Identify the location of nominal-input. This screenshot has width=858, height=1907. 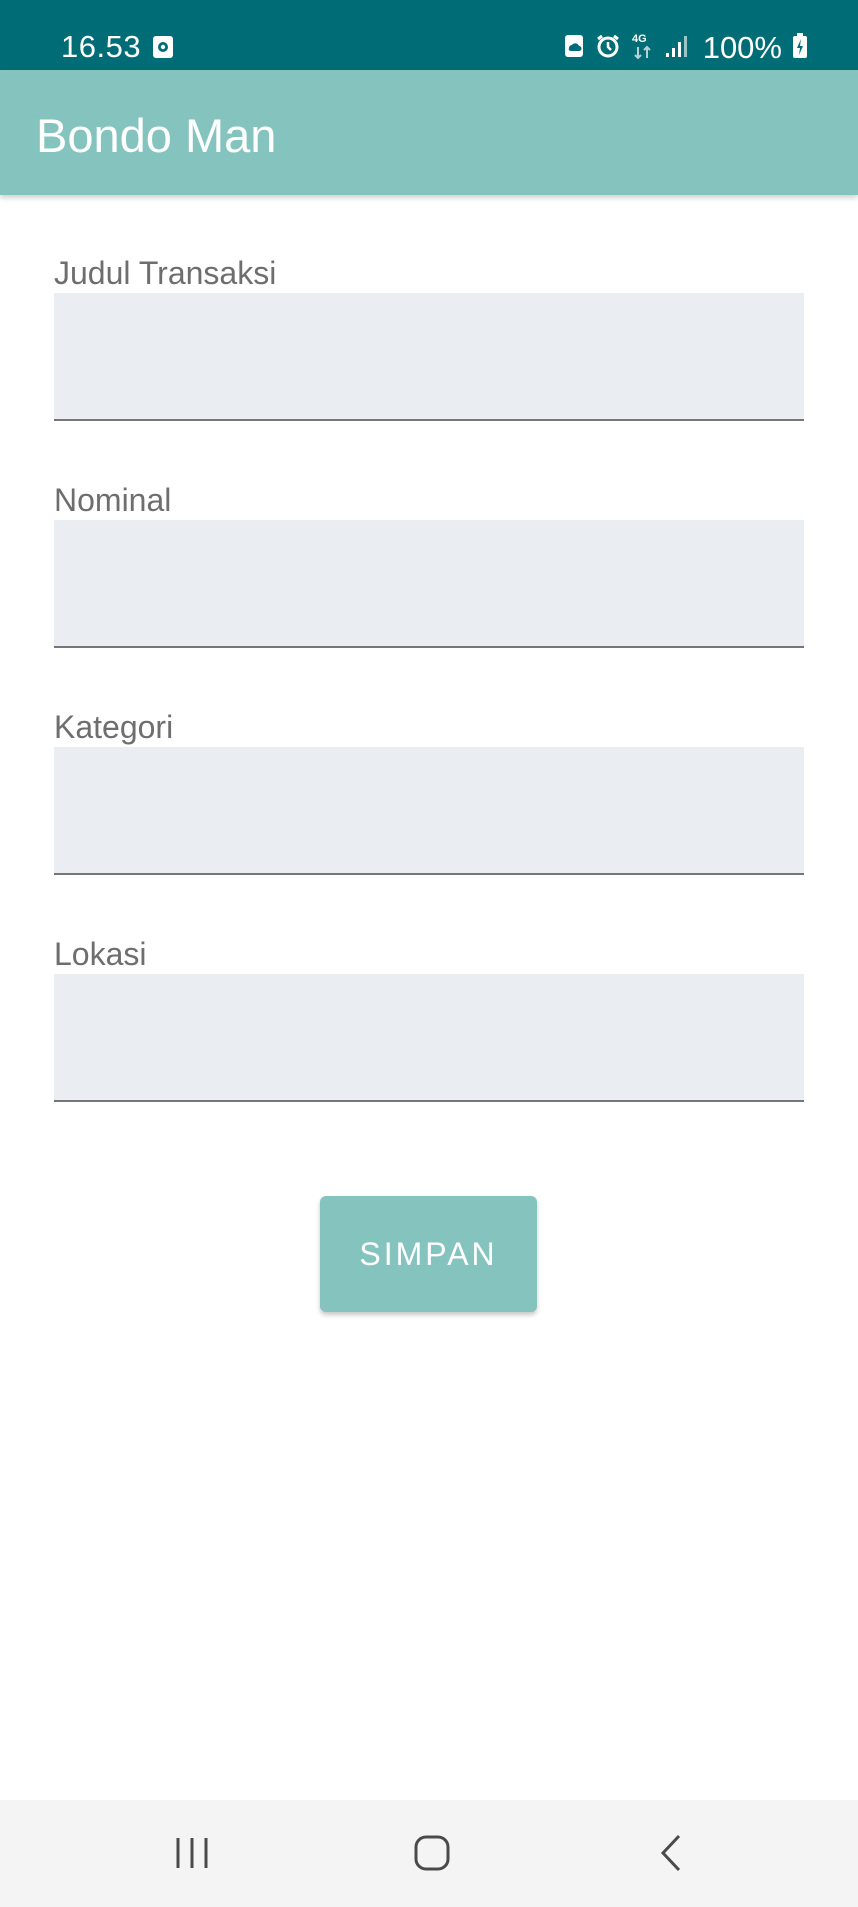
(429, 584).